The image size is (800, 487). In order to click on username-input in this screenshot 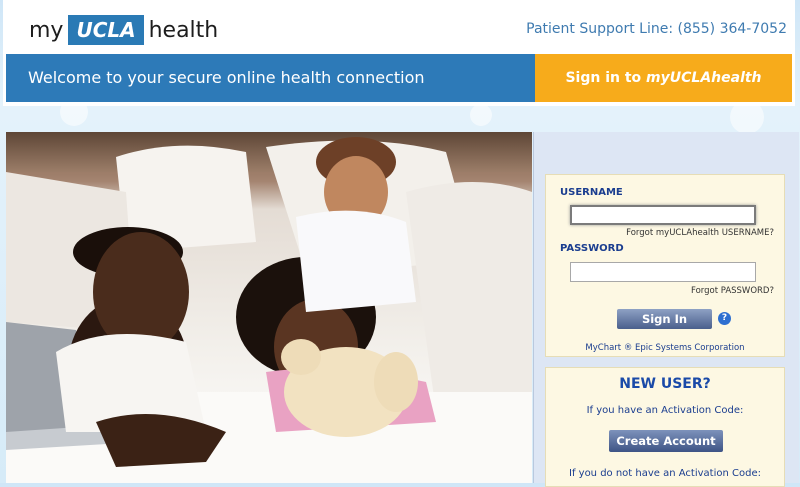, I will do `click(663, 215)`.